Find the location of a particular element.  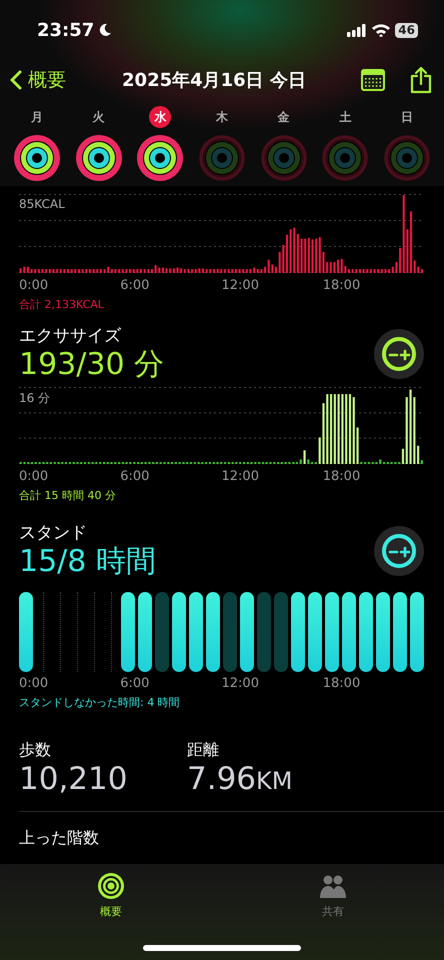

chart-total: 合計 15 時間 40 分 is located at coordinates (67, 495).